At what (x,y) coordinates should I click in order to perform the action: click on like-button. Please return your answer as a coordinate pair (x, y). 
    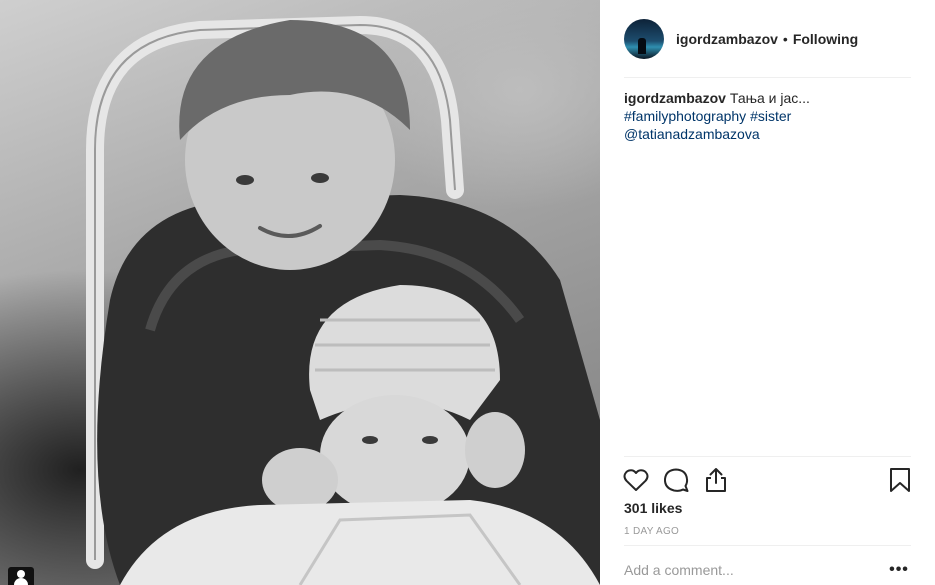
    Looking at the image, I should click on (636, 480).